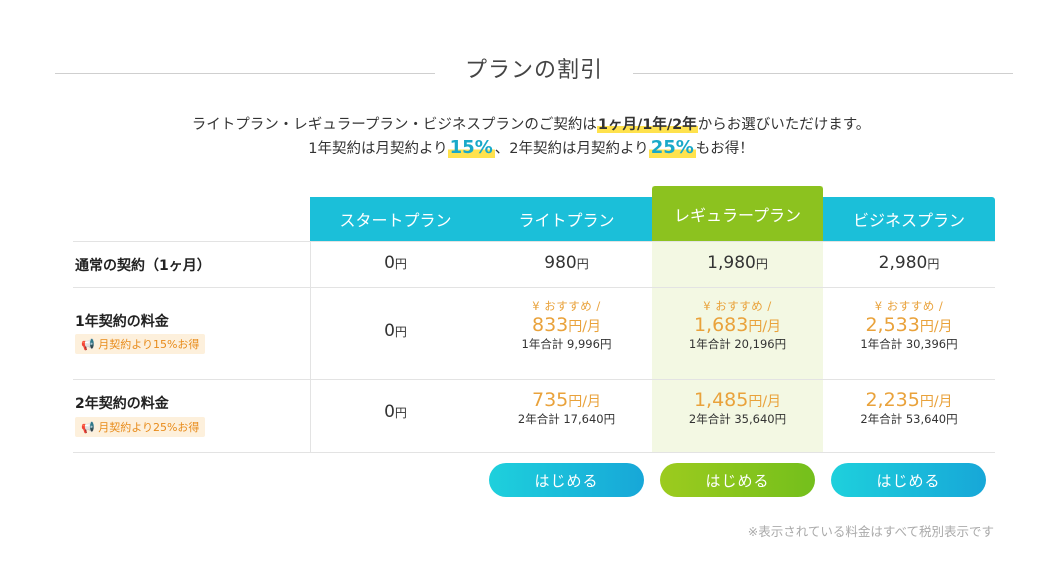  I want to click on yearly-total: 1年合計 20,196円, so click(737, 344).